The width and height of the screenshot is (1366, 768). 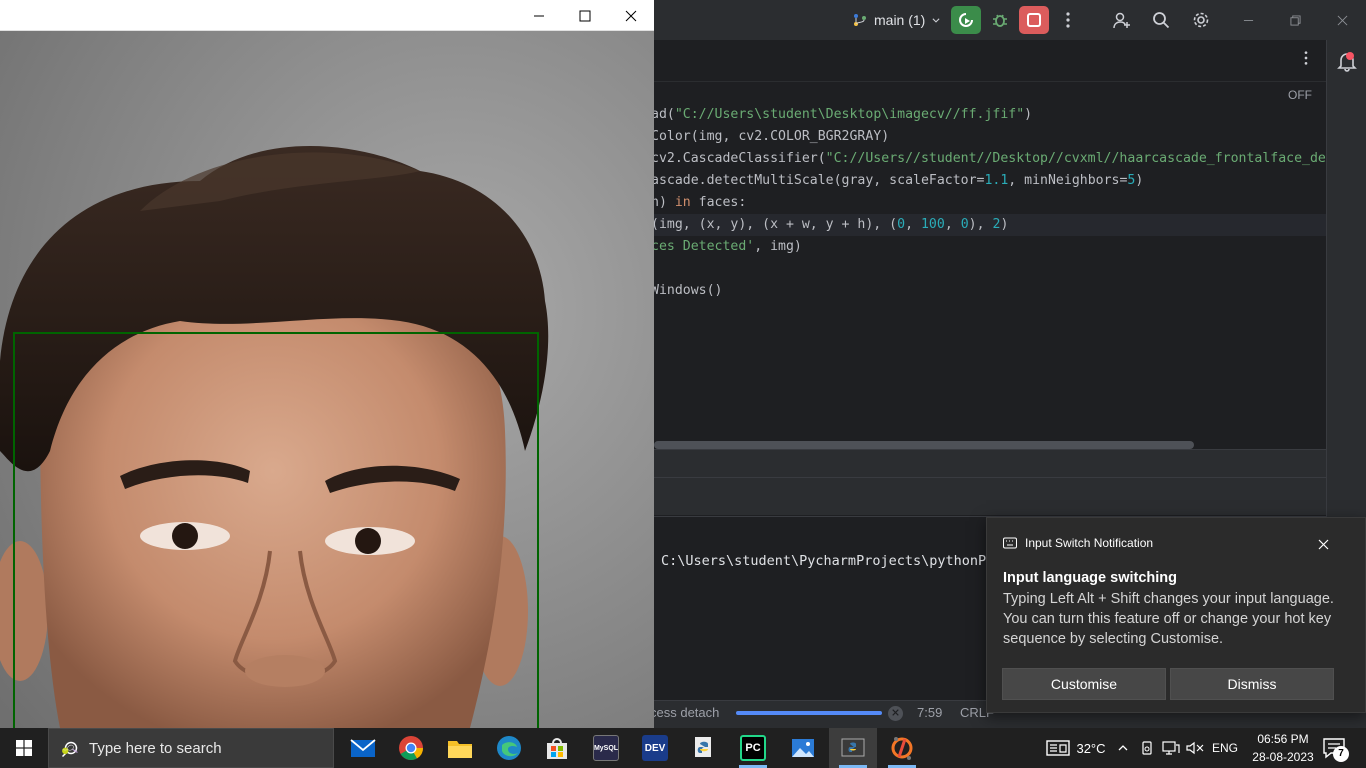 I want to click on chrome-icon, so click(x=411, y=748).